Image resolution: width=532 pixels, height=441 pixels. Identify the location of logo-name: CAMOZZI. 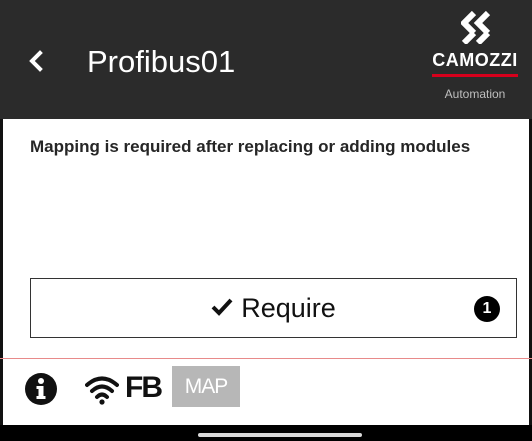
(475, 60).